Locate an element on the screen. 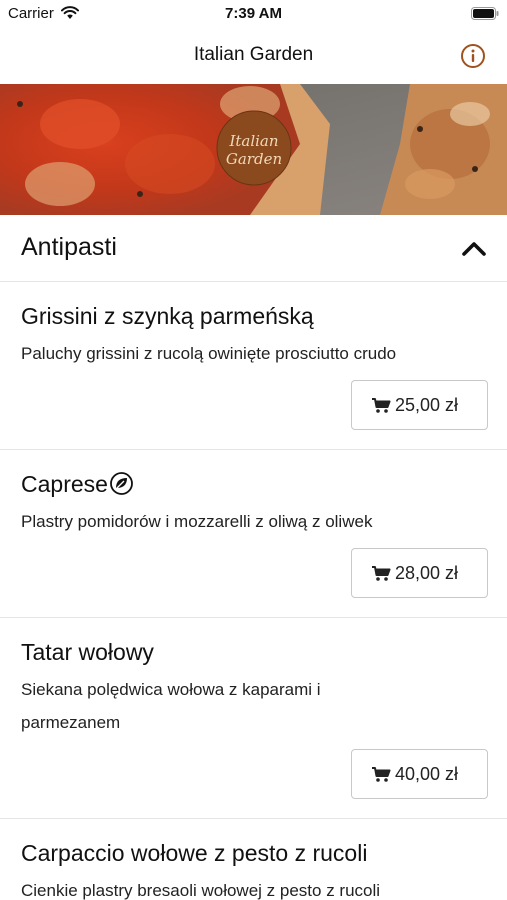 The image size is (507, 900). item-name: Grissini z szynką parmeńską is located at coordinates (167, 316).